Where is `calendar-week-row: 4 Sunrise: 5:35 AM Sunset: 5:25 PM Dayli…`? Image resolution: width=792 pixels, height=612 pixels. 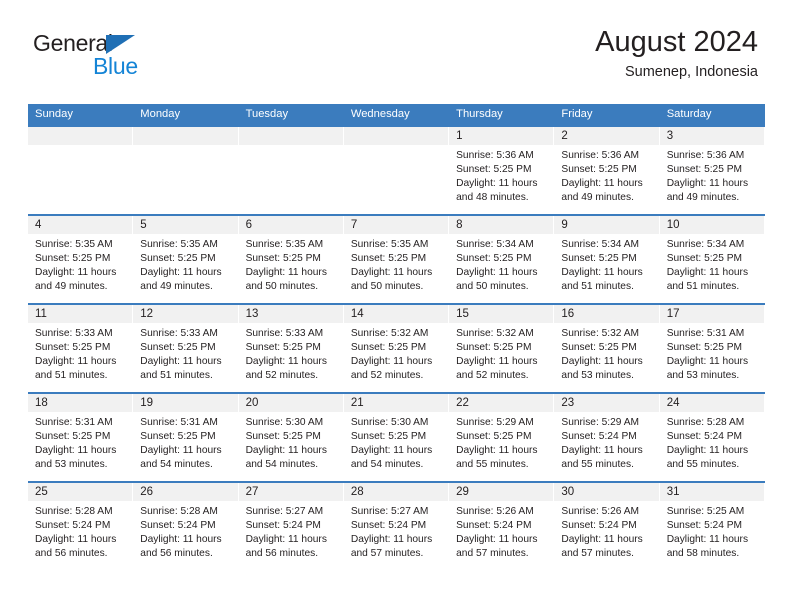
calendar-week-row: 4 Sunrise: 5:35 AM Sunset: 5:25 PM Dayli… is located at coordinates (396, 258).